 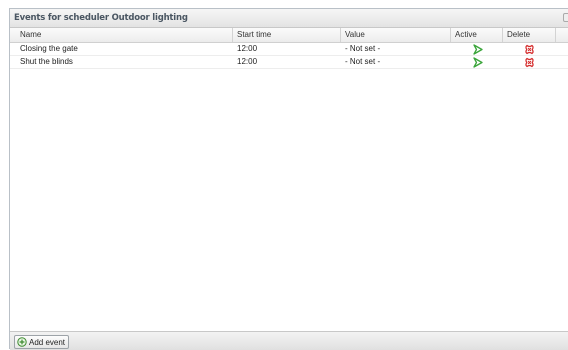 What do you see at coordinates (101, 18) in the screenshot?
I see `panel-title: Events for scheduler Outdoor lighting` at bounding box center [101, 18].